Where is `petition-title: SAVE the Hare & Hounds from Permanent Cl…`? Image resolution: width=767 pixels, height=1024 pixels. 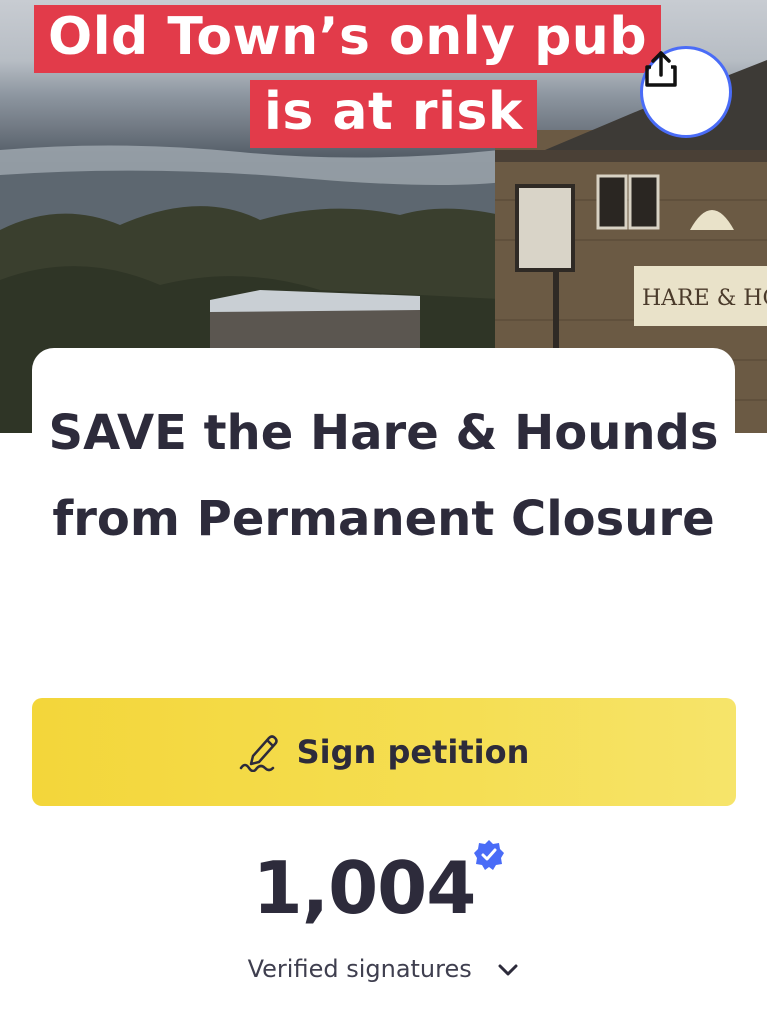
petition-title: SAVE the Hare & Hounds from Permanent Cl… is located at coordinates (383, 476).